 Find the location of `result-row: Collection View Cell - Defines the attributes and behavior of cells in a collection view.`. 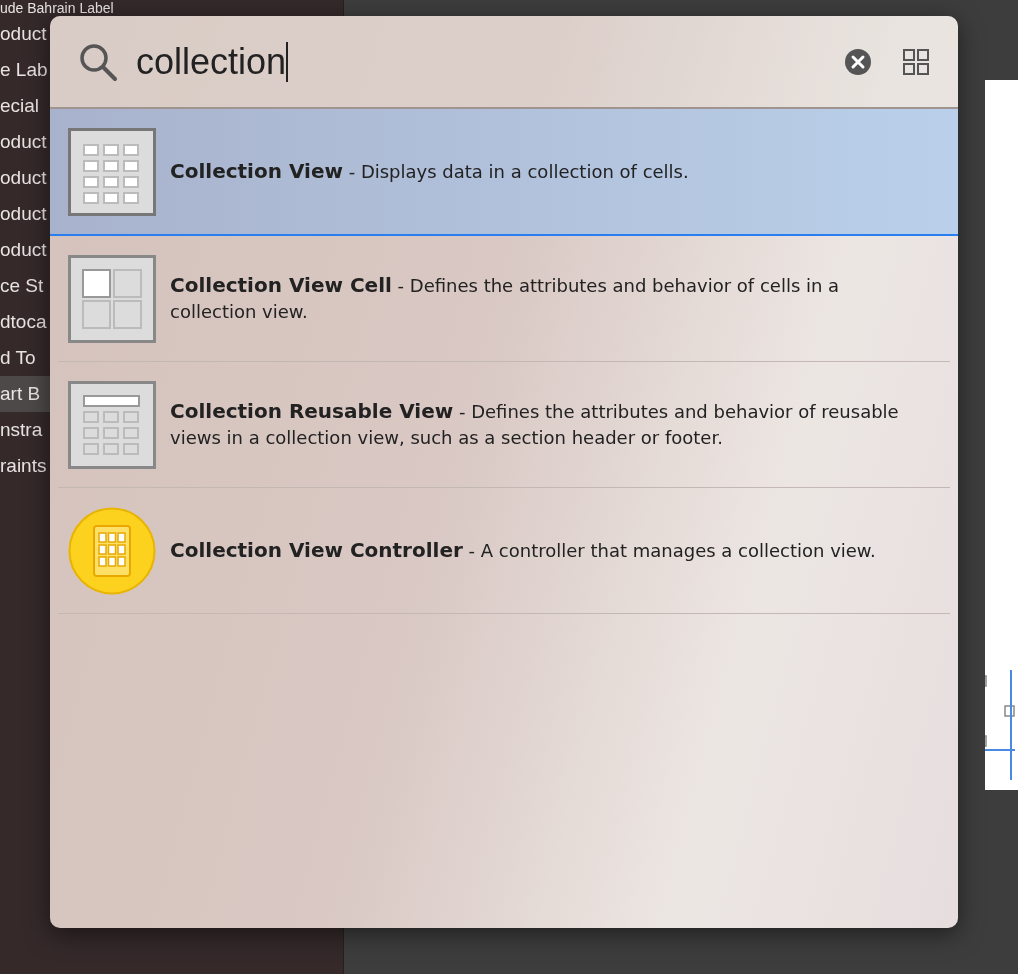

result-row: Collection View Cell - Defines the attributes and behavior of cells in a collection view. is located at coordinates (504, 299).